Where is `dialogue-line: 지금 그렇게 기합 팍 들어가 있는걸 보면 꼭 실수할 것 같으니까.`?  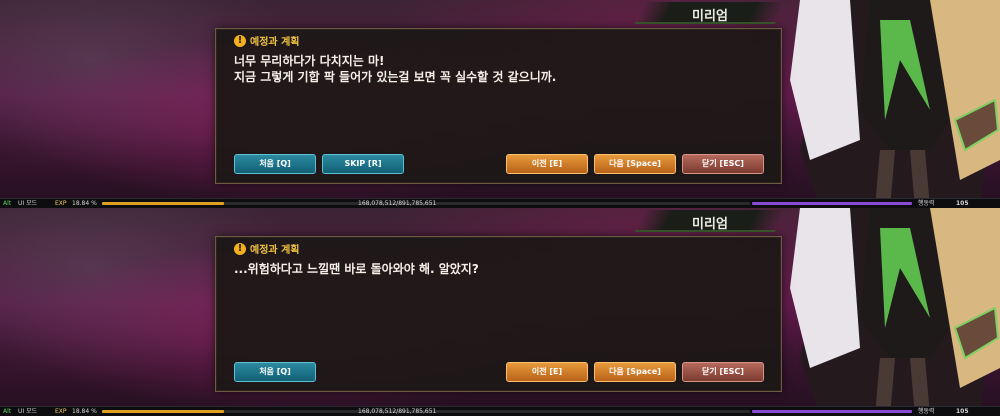 dialogue-line: 지금 그렇게 기합 팍 들어가 있는걸 보면 꼭 실수할 것 같으니까. is located at coordinates (395, 77).